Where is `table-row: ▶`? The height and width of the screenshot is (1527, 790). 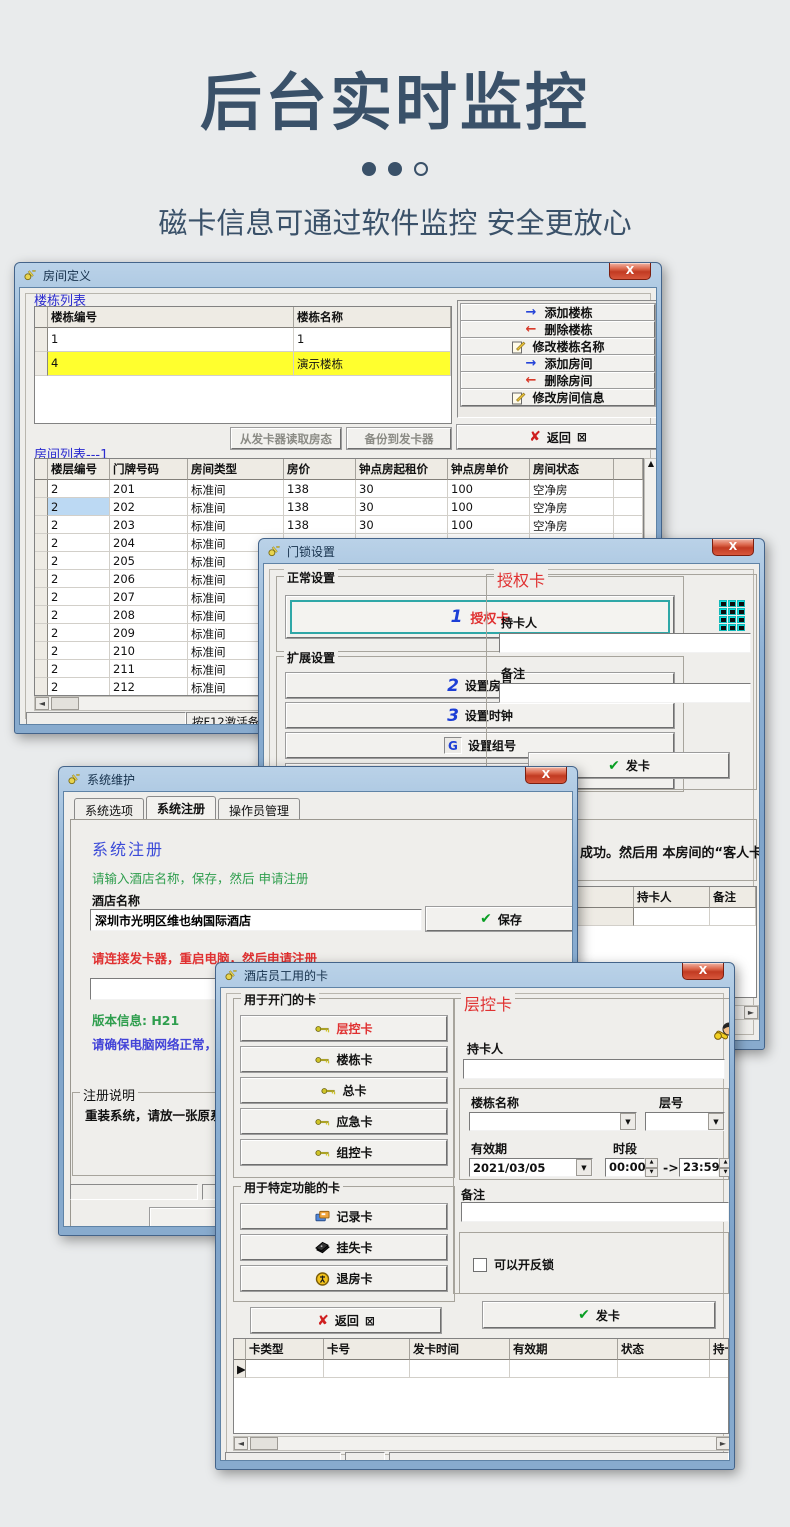 table-row: ▶ is located at coordinates (481, 1369).